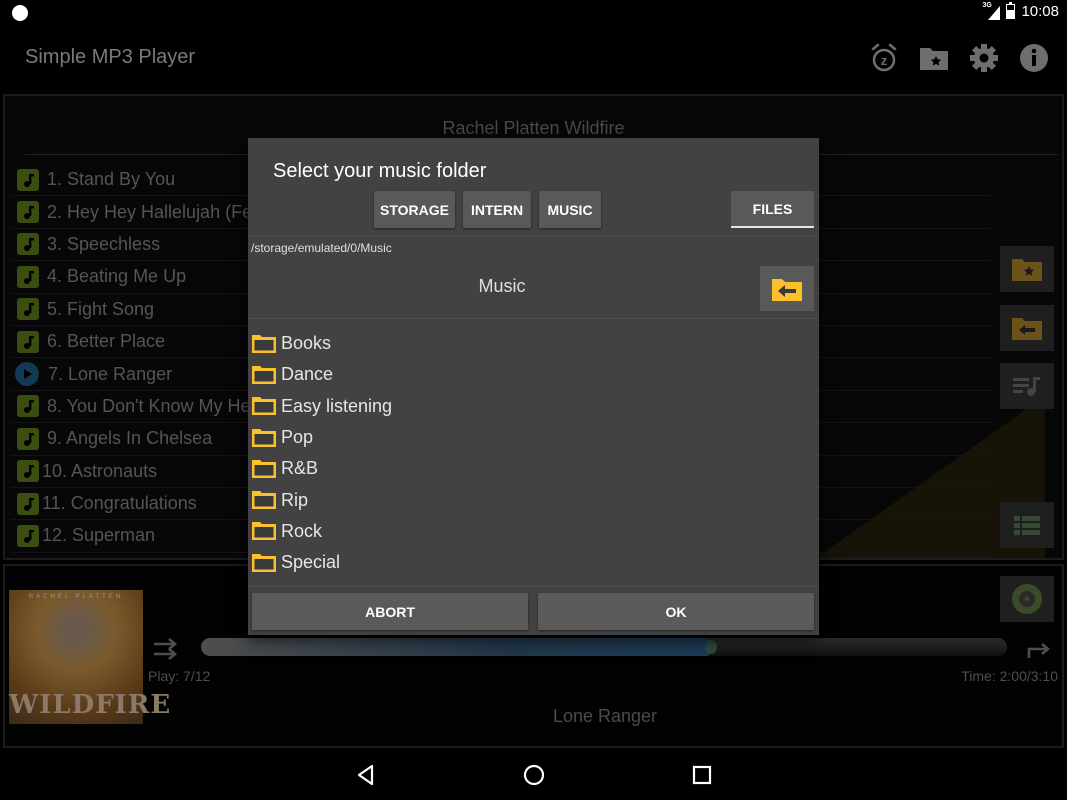 This screenshot has width=1067, height=800. I want to click on shuffle-icon, so click(166, 649).